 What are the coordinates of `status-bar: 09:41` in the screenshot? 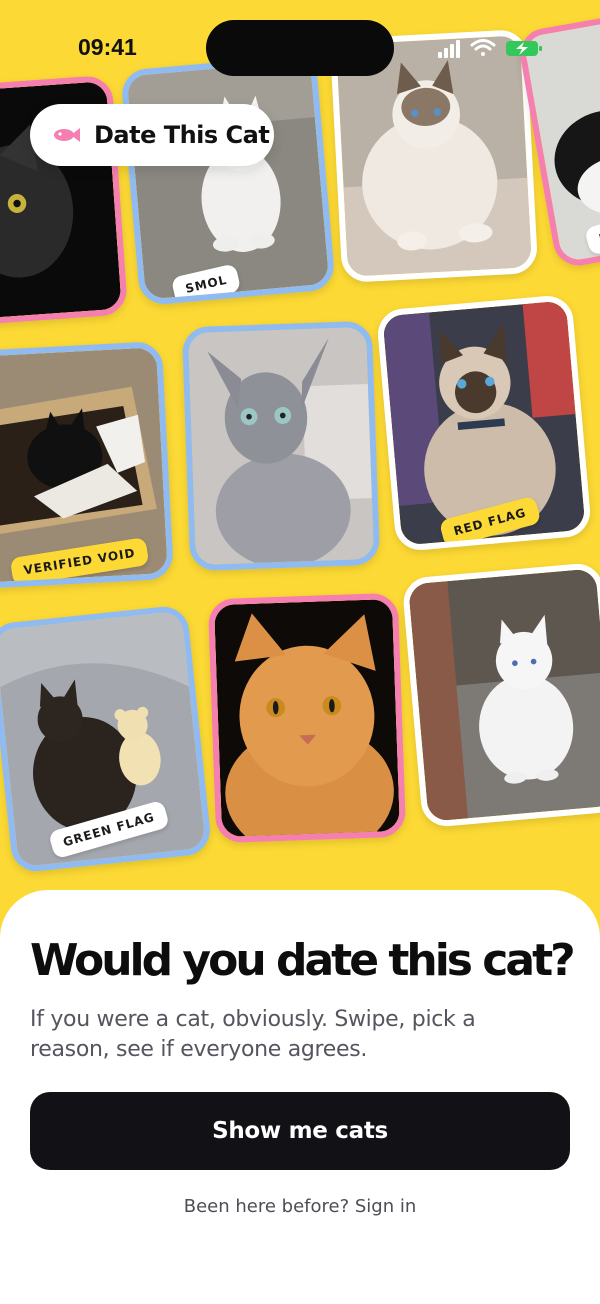 It's located at (300, 45).